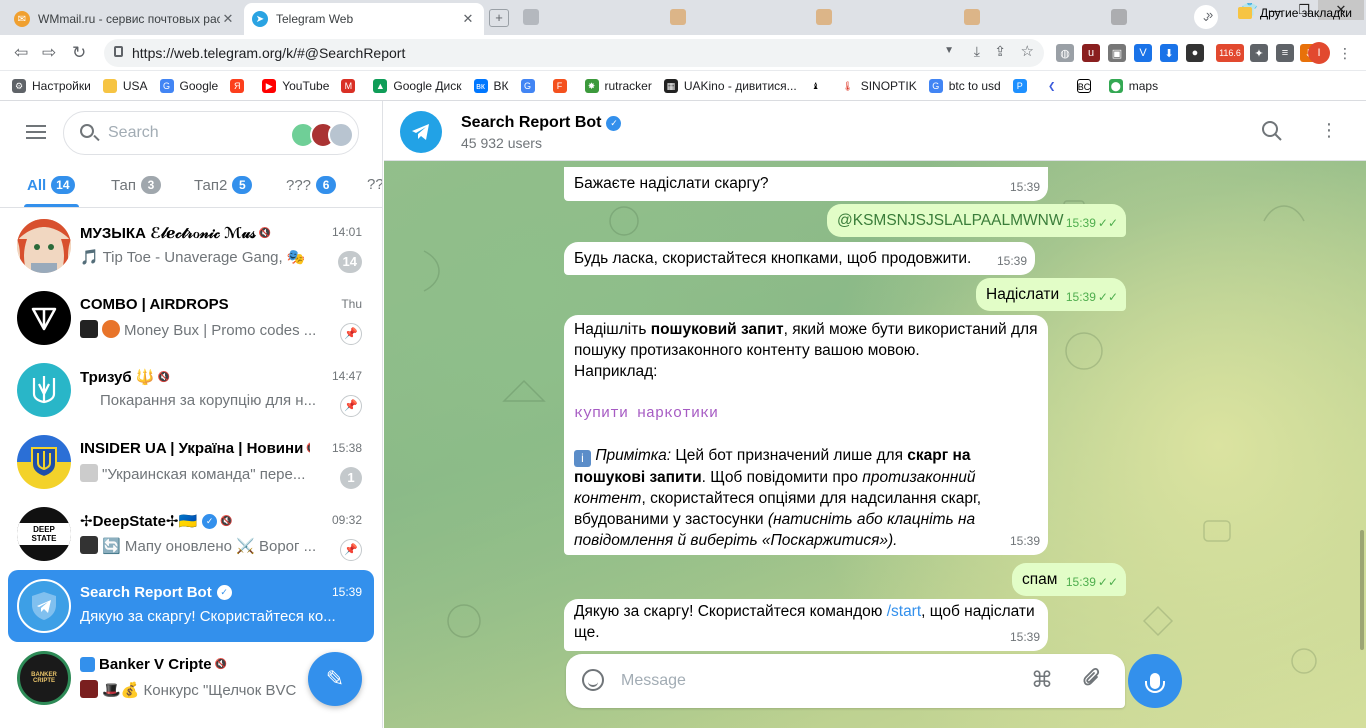 Image resolution: width=1366 pixels, height=728 pixels. What do you see at coordinates (51, 185) in the screenshot?
I see `folder-tab-all: All 14` at bounding box center [51, 185].